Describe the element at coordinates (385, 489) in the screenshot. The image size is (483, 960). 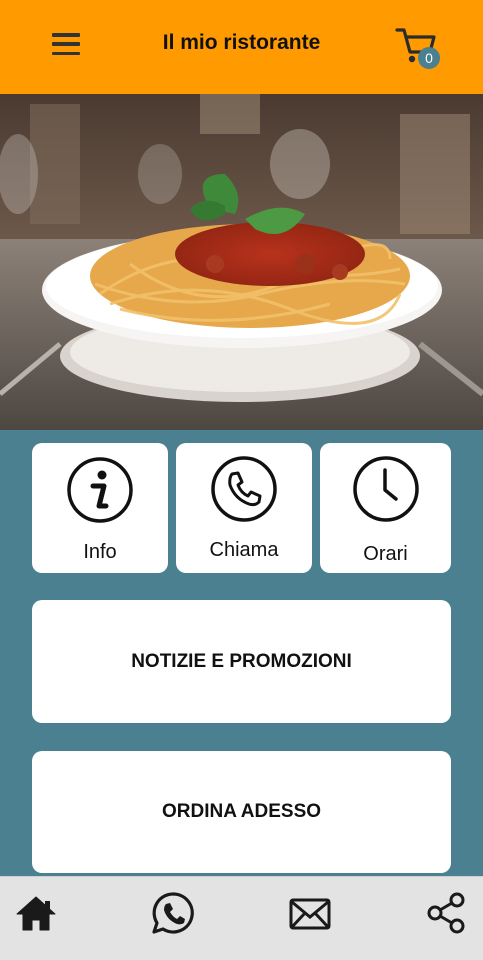
I see `clock-icon` at that location.